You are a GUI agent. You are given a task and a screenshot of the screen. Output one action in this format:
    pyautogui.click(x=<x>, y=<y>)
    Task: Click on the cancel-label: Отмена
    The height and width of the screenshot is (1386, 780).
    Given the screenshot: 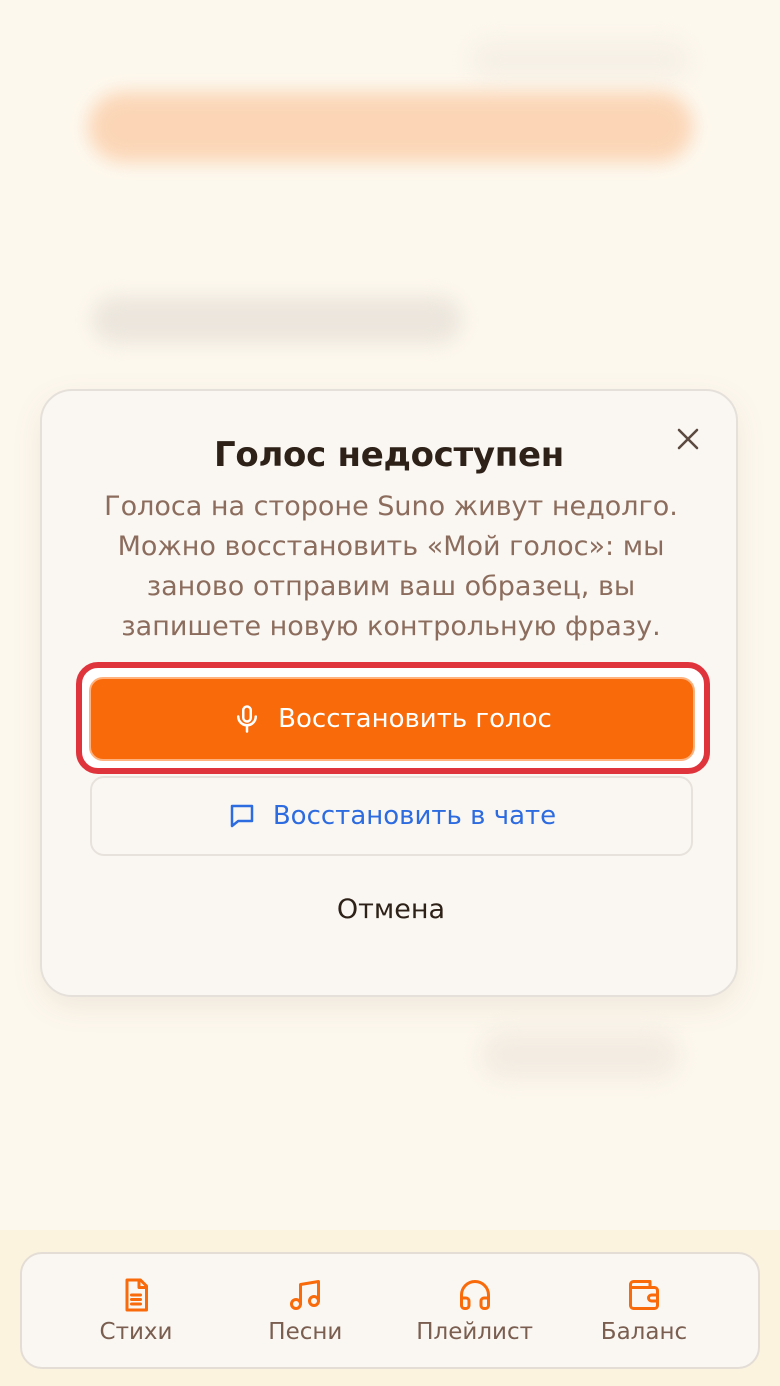 What is the action you would take?
    pyautogui.click(x=391, y=909)
    